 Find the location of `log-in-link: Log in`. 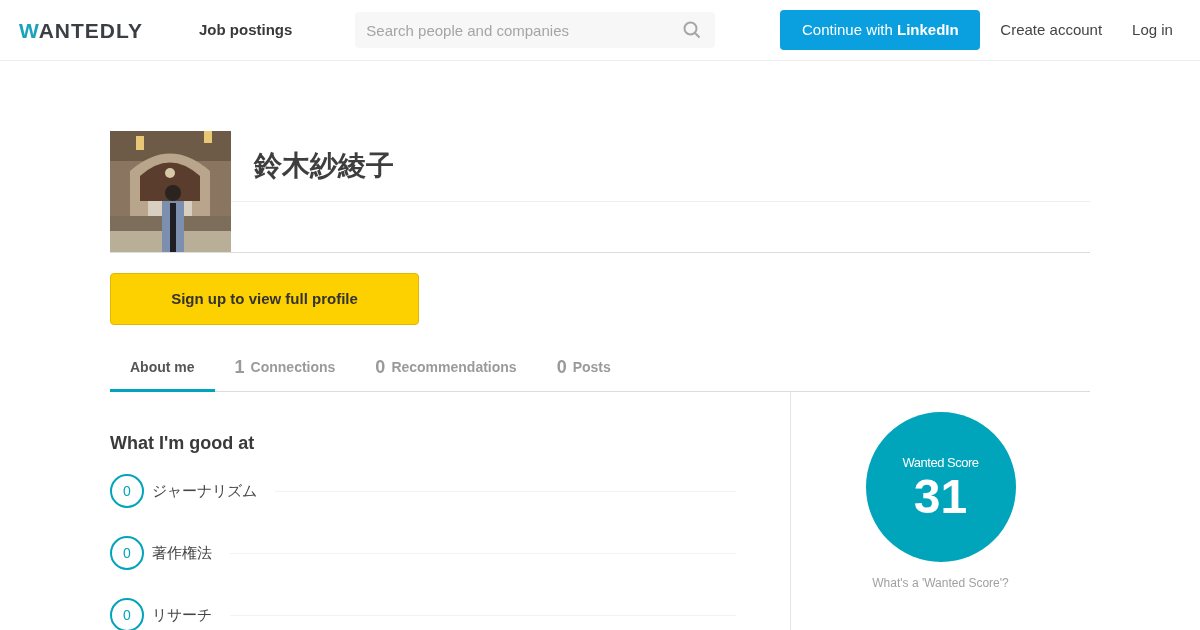

log-in-link: Log in is located at coordinates (1152, 30).